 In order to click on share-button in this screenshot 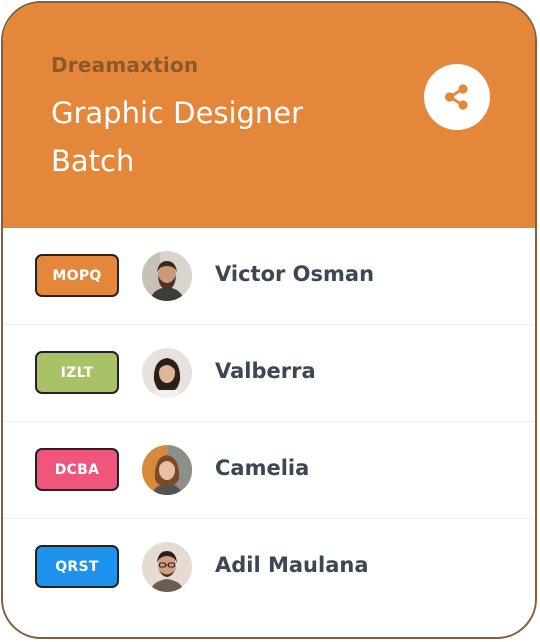, I will do `click(457, 97)`.